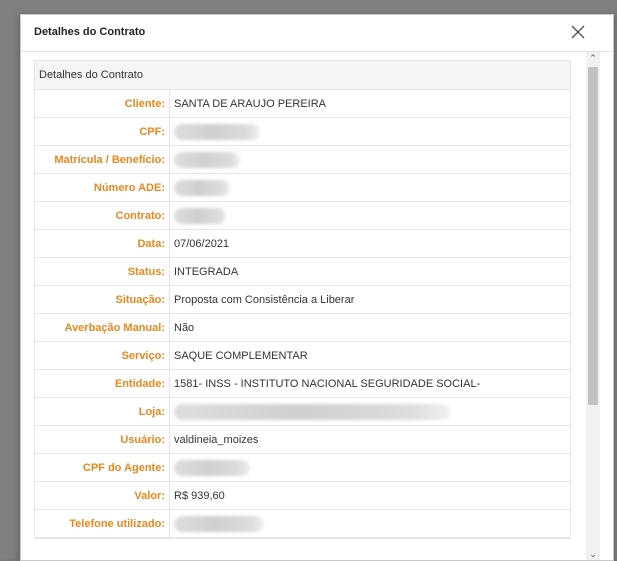  I want to click on table-row-telefone: Telefone utilizado:, so click(302, 523).